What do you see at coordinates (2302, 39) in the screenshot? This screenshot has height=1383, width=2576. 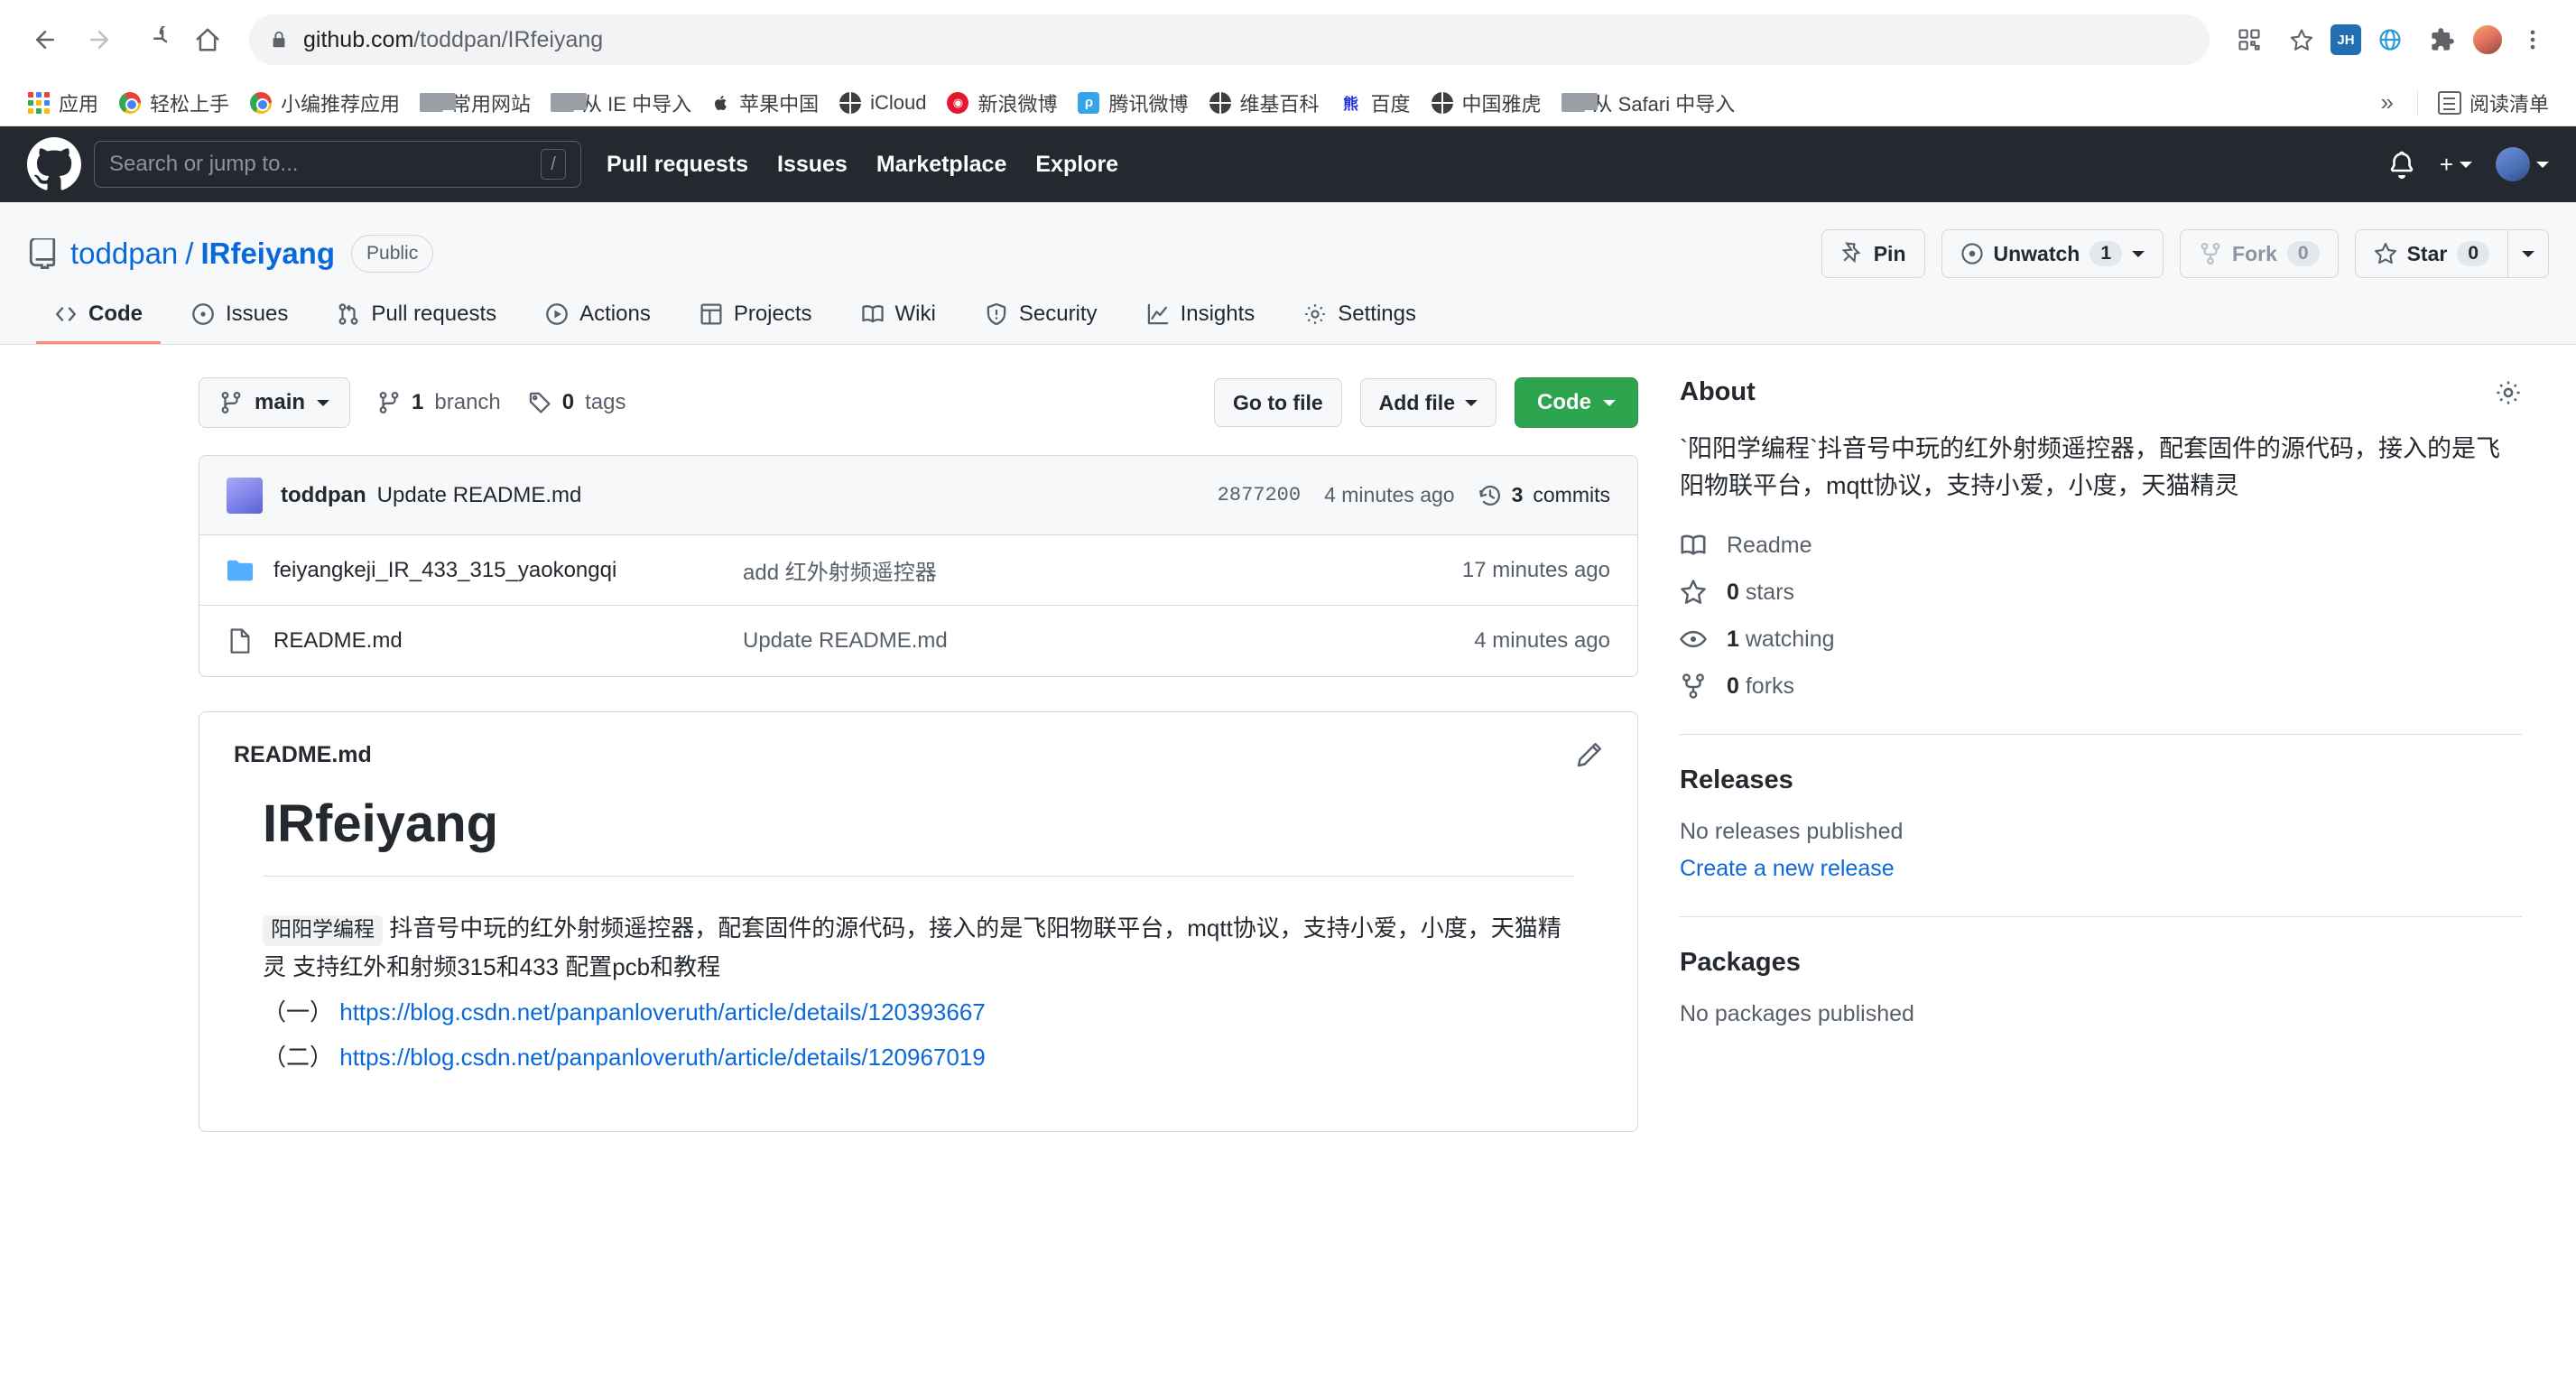 I see `bookmark-star-icon` at bounding box center [2302, 39].